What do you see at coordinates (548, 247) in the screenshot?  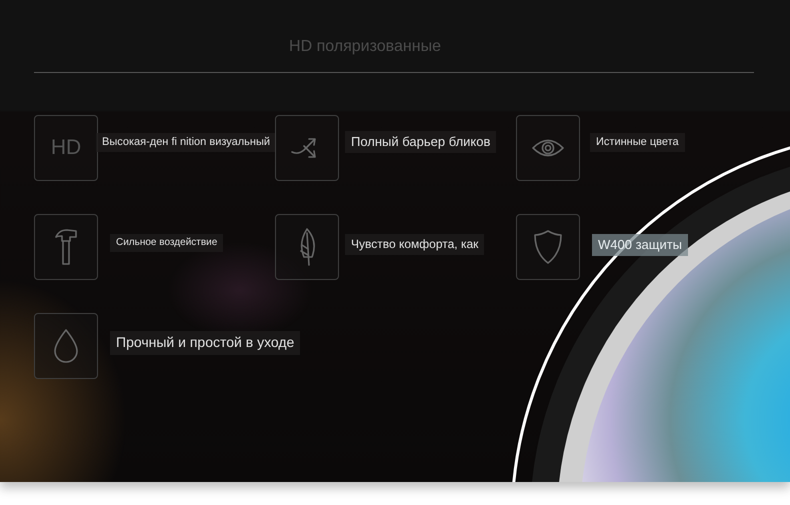 I see `shield-icon` at bounding box center [548, 247].